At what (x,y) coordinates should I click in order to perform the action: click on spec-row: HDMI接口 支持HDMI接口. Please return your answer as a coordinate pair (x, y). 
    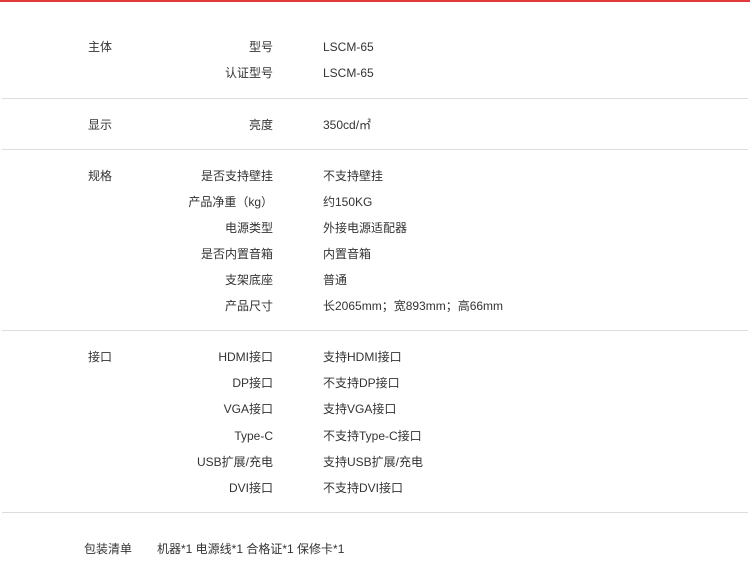
    Looking at the image, I should click on (375, 357).